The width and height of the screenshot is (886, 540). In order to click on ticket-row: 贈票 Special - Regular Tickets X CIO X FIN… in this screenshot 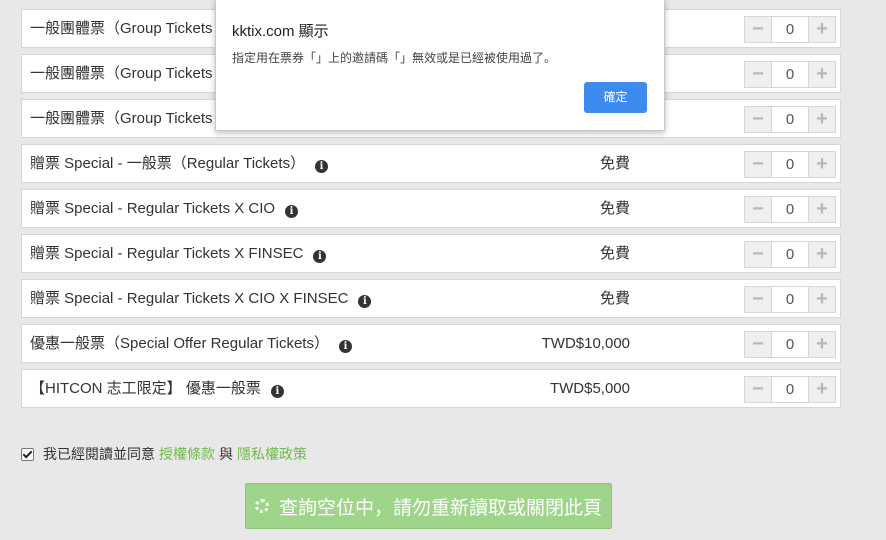, I will do `click(431, 298)`.